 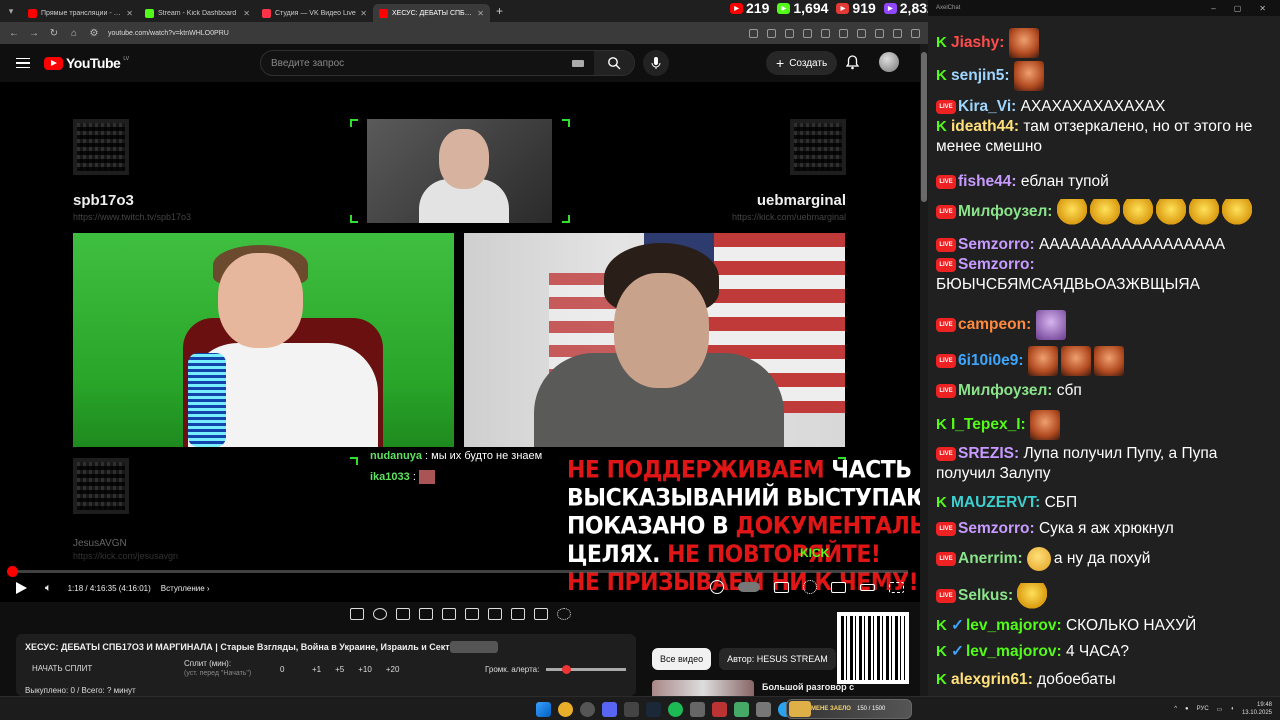 What do you see at coordinates (587, 709) in the screenshot?
I see `obs-icon` at bounding box center [587, 709].